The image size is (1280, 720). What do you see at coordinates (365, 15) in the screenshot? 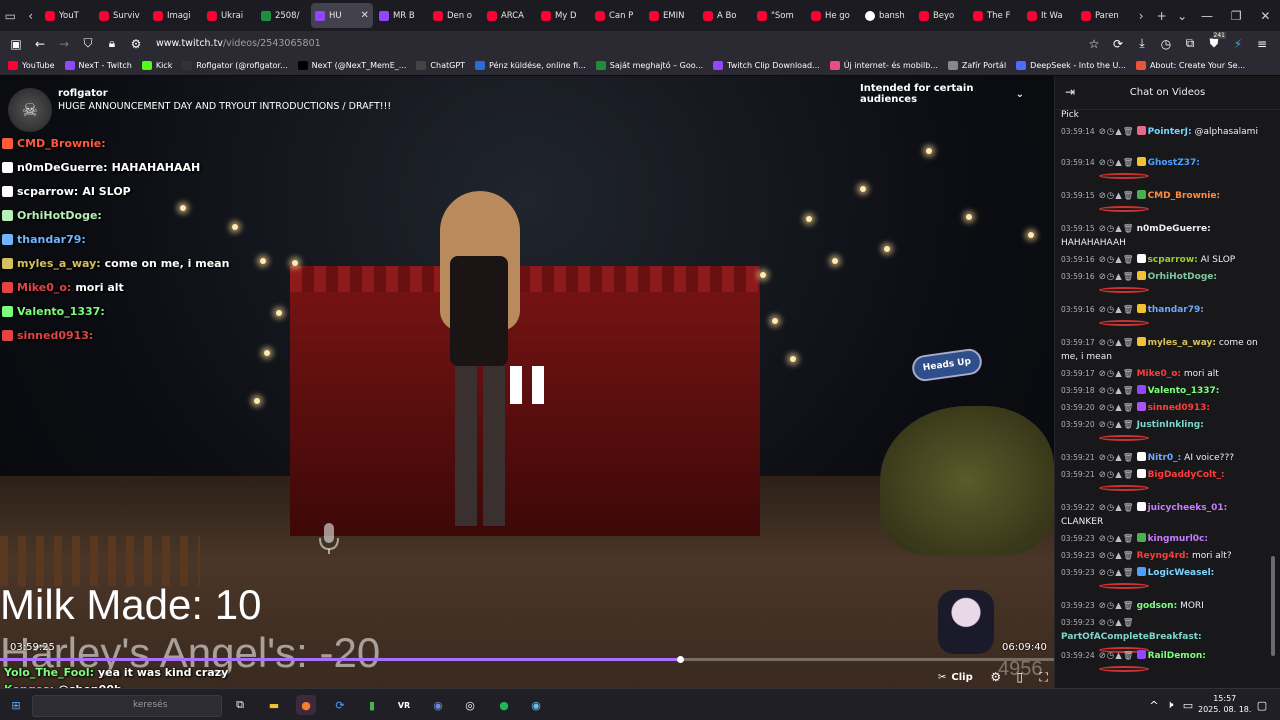
I see `close-tab-icon: ✕` at bounding box center [365, 15].